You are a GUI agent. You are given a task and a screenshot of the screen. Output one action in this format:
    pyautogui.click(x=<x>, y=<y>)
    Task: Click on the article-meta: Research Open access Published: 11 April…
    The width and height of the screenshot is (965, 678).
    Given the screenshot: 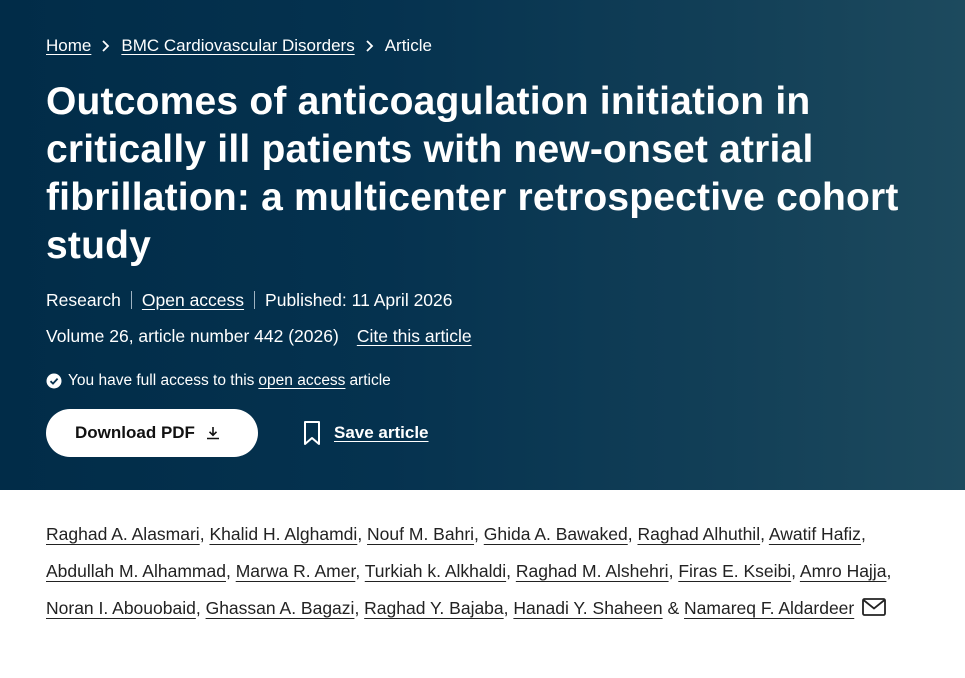 What is the action you would take?
    pyautogui.click(x=482, y=300)
    